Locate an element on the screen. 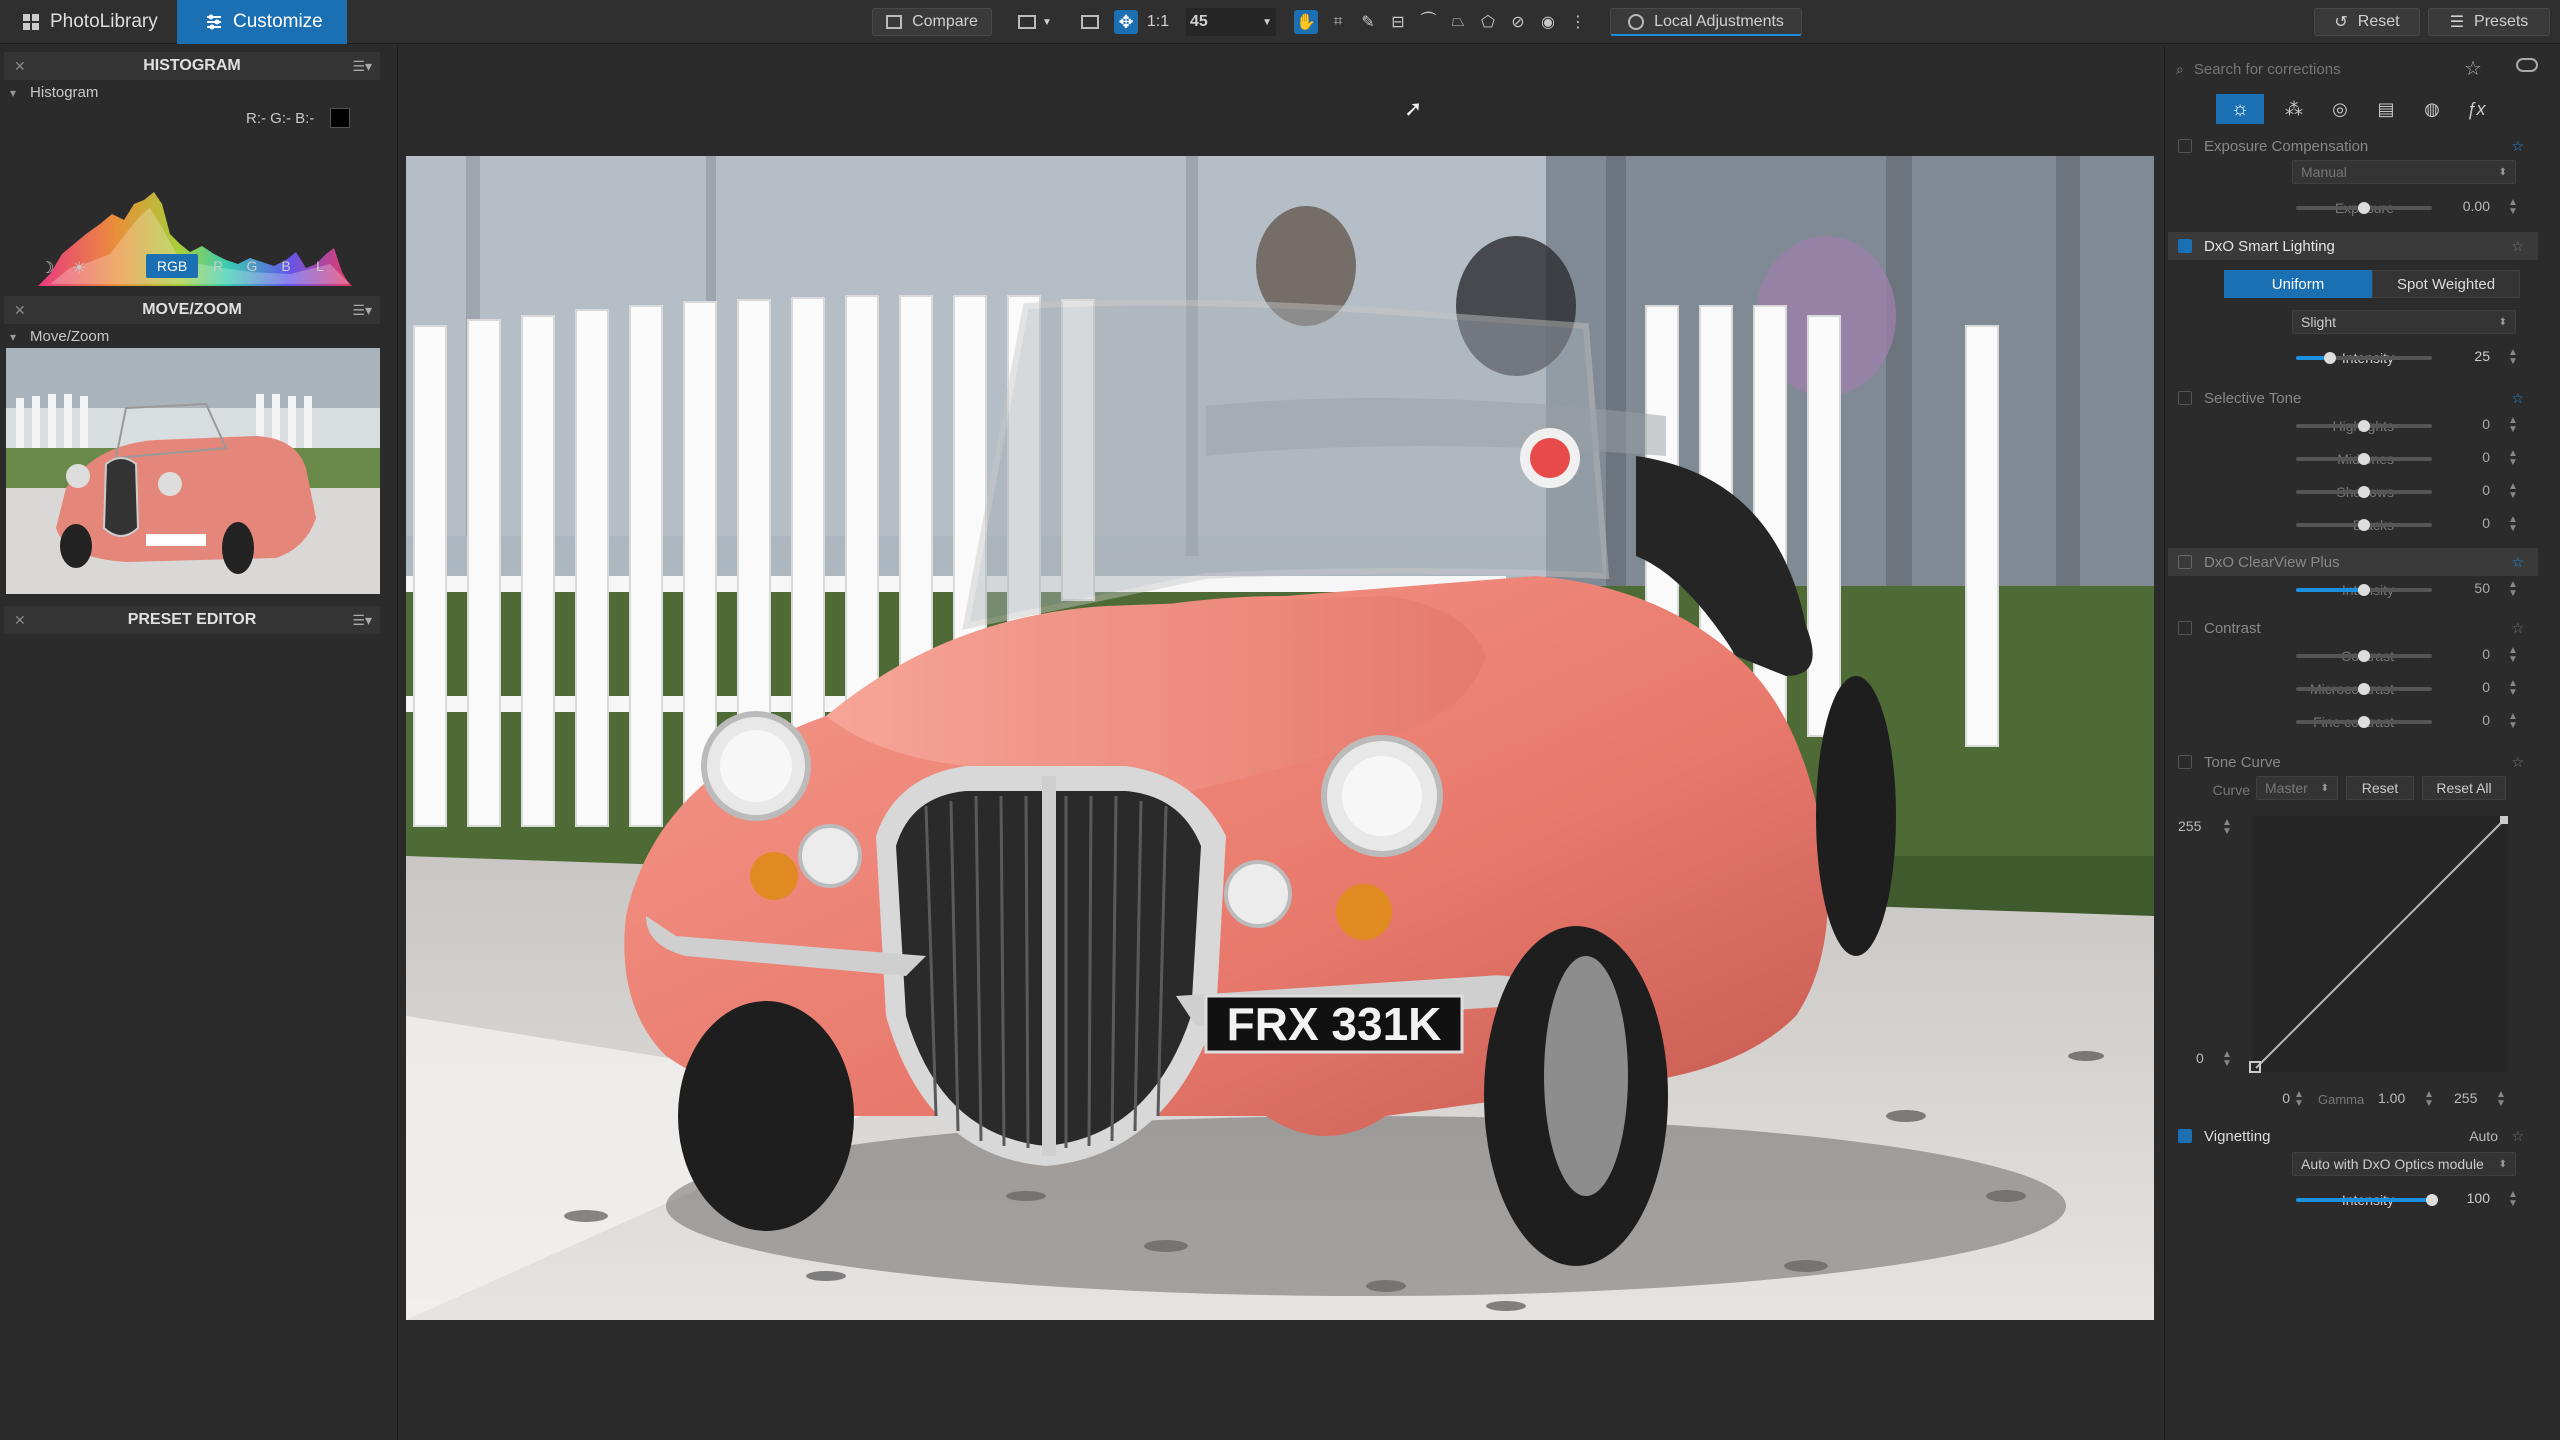 This screenshot has width=2560, height=1440. tab-detail: ◎ is located at coordinates (2340, 109).